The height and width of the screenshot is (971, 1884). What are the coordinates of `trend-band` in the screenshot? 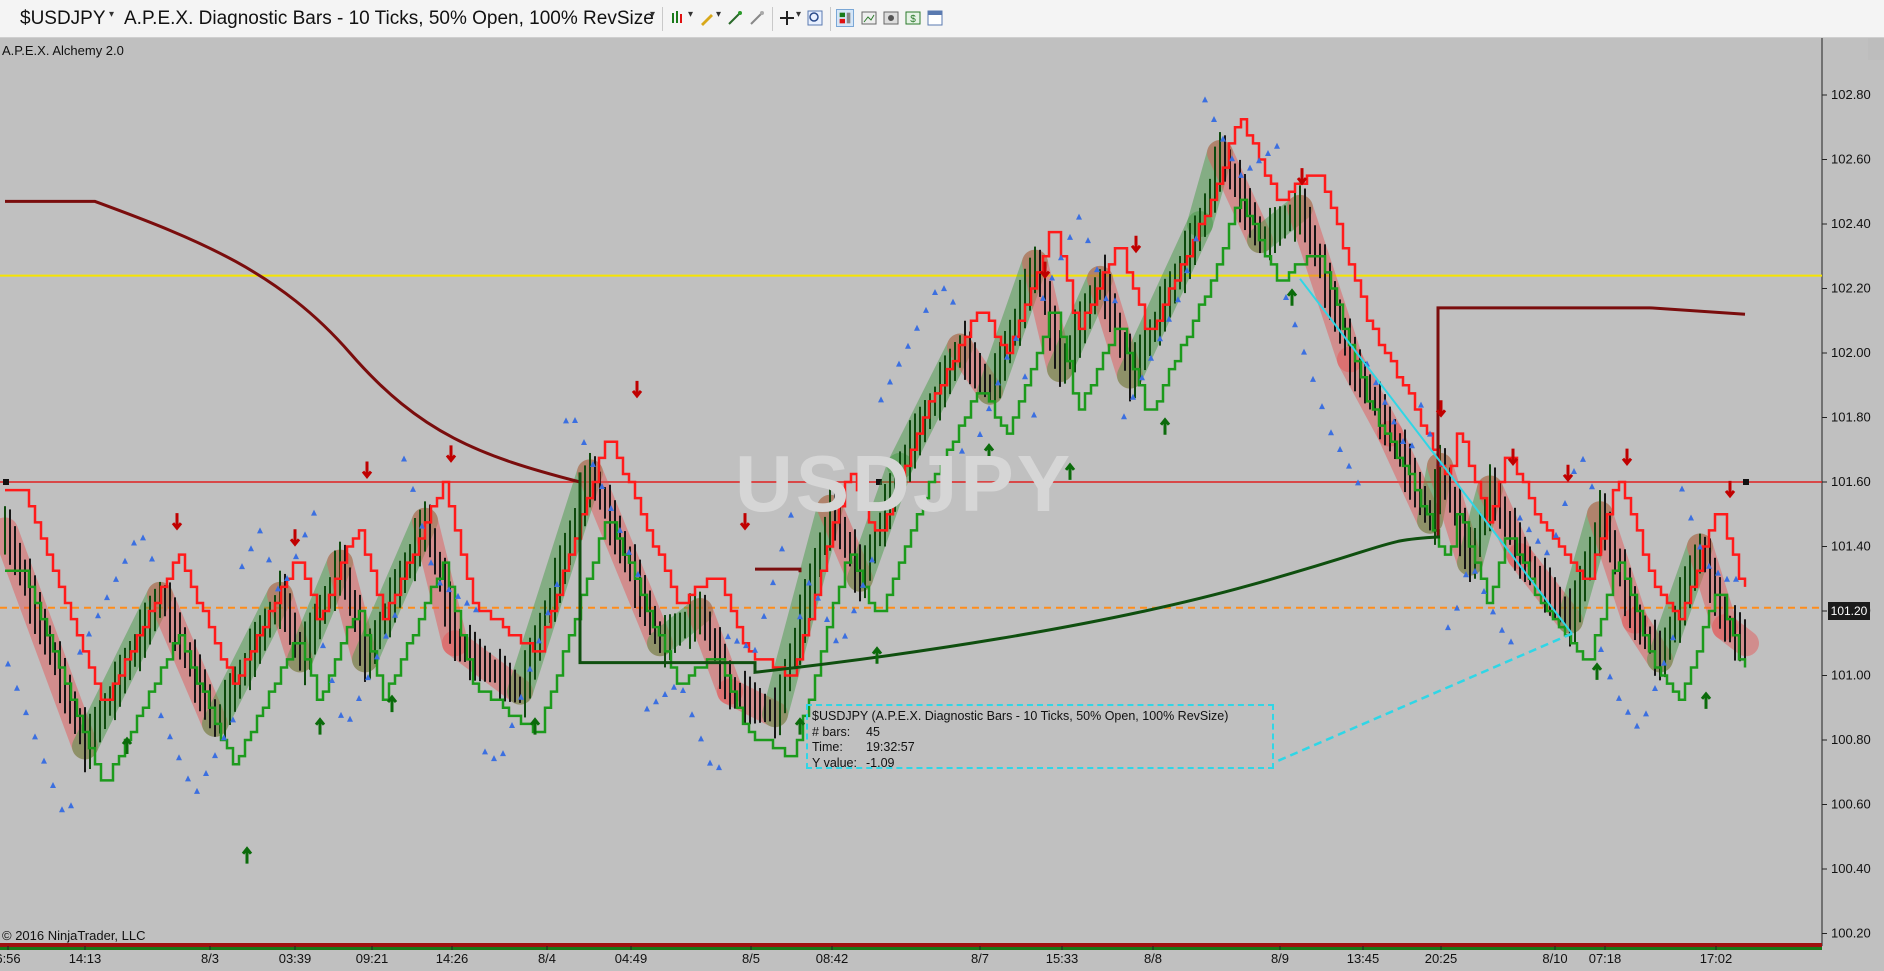 It's located at (802, 611).